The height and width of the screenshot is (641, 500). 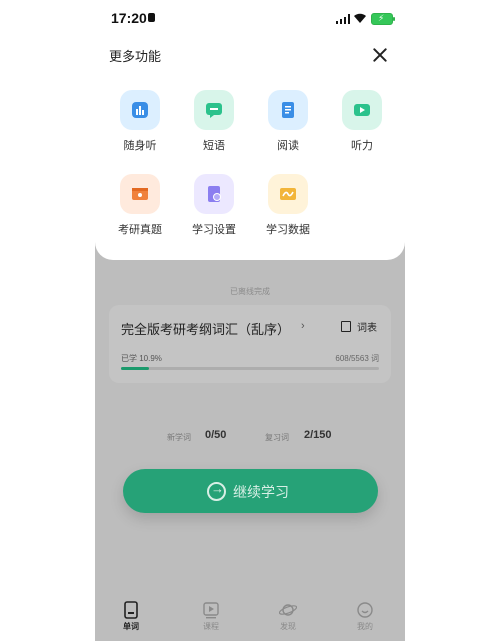 I want to click on wordlist-label: 词表, so click(x=367, y=328).